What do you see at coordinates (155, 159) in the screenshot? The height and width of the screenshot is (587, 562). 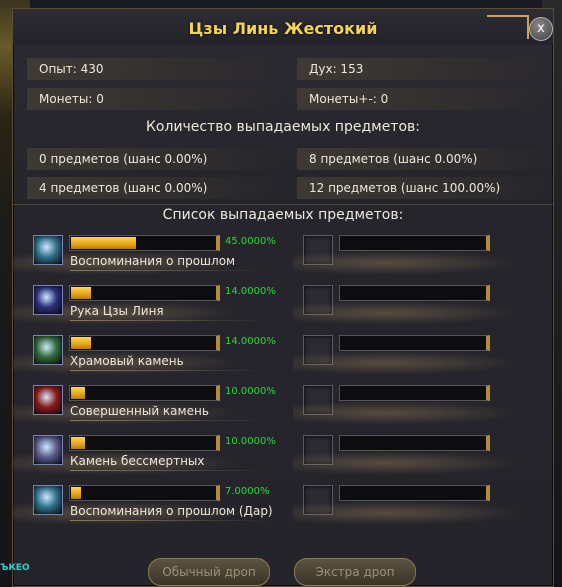 I see `drop-count-0: 0 предметов (шанс 0.00%)` at bounding box center [155, 159].